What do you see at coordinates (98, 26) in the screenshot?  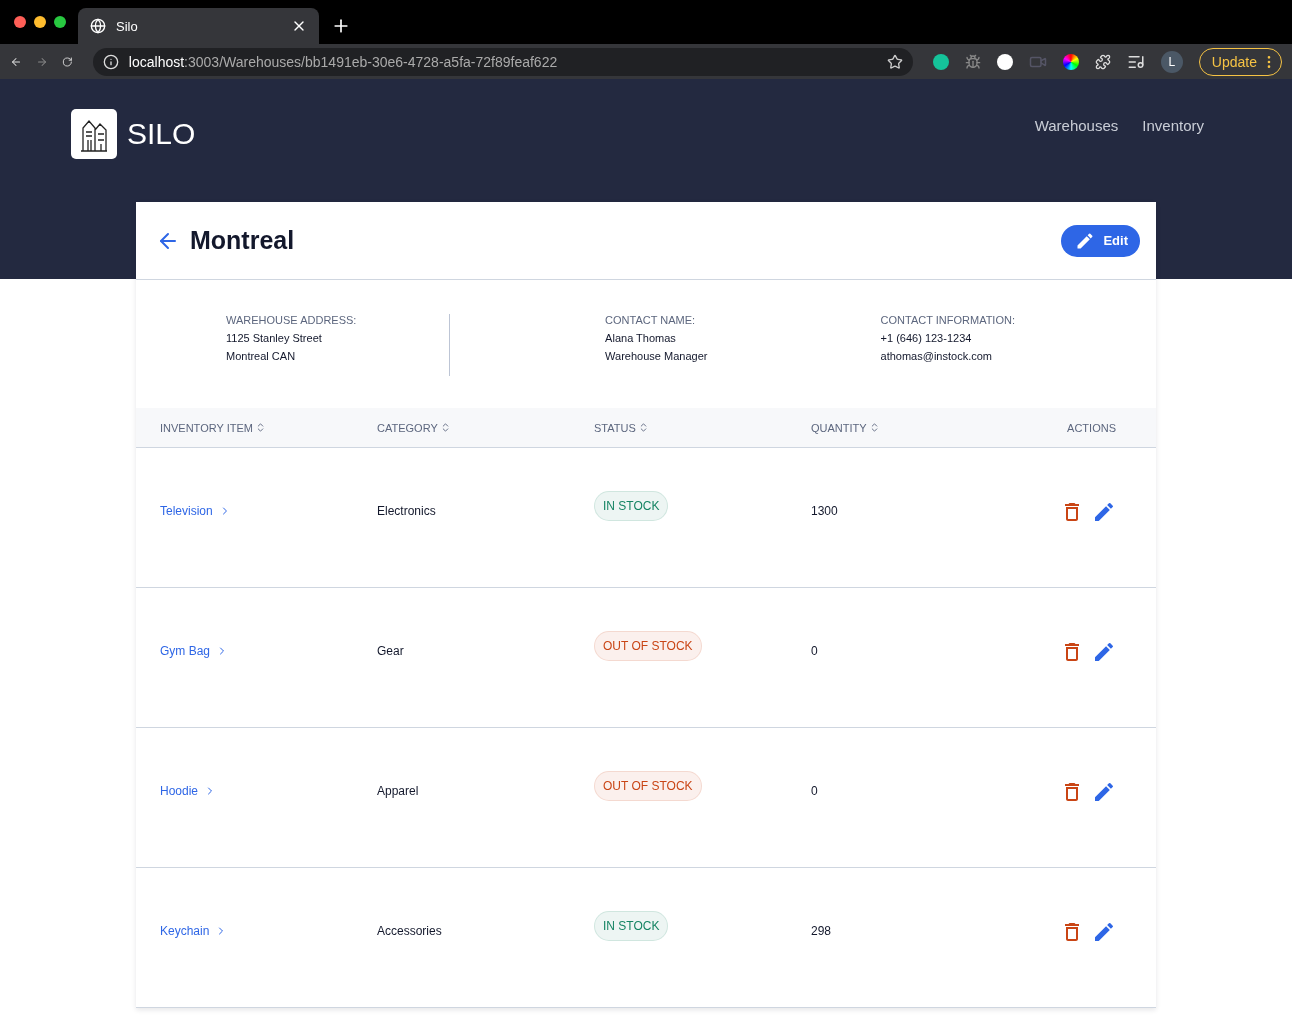 I see `globe-icon` at bounding box center [98, 26].